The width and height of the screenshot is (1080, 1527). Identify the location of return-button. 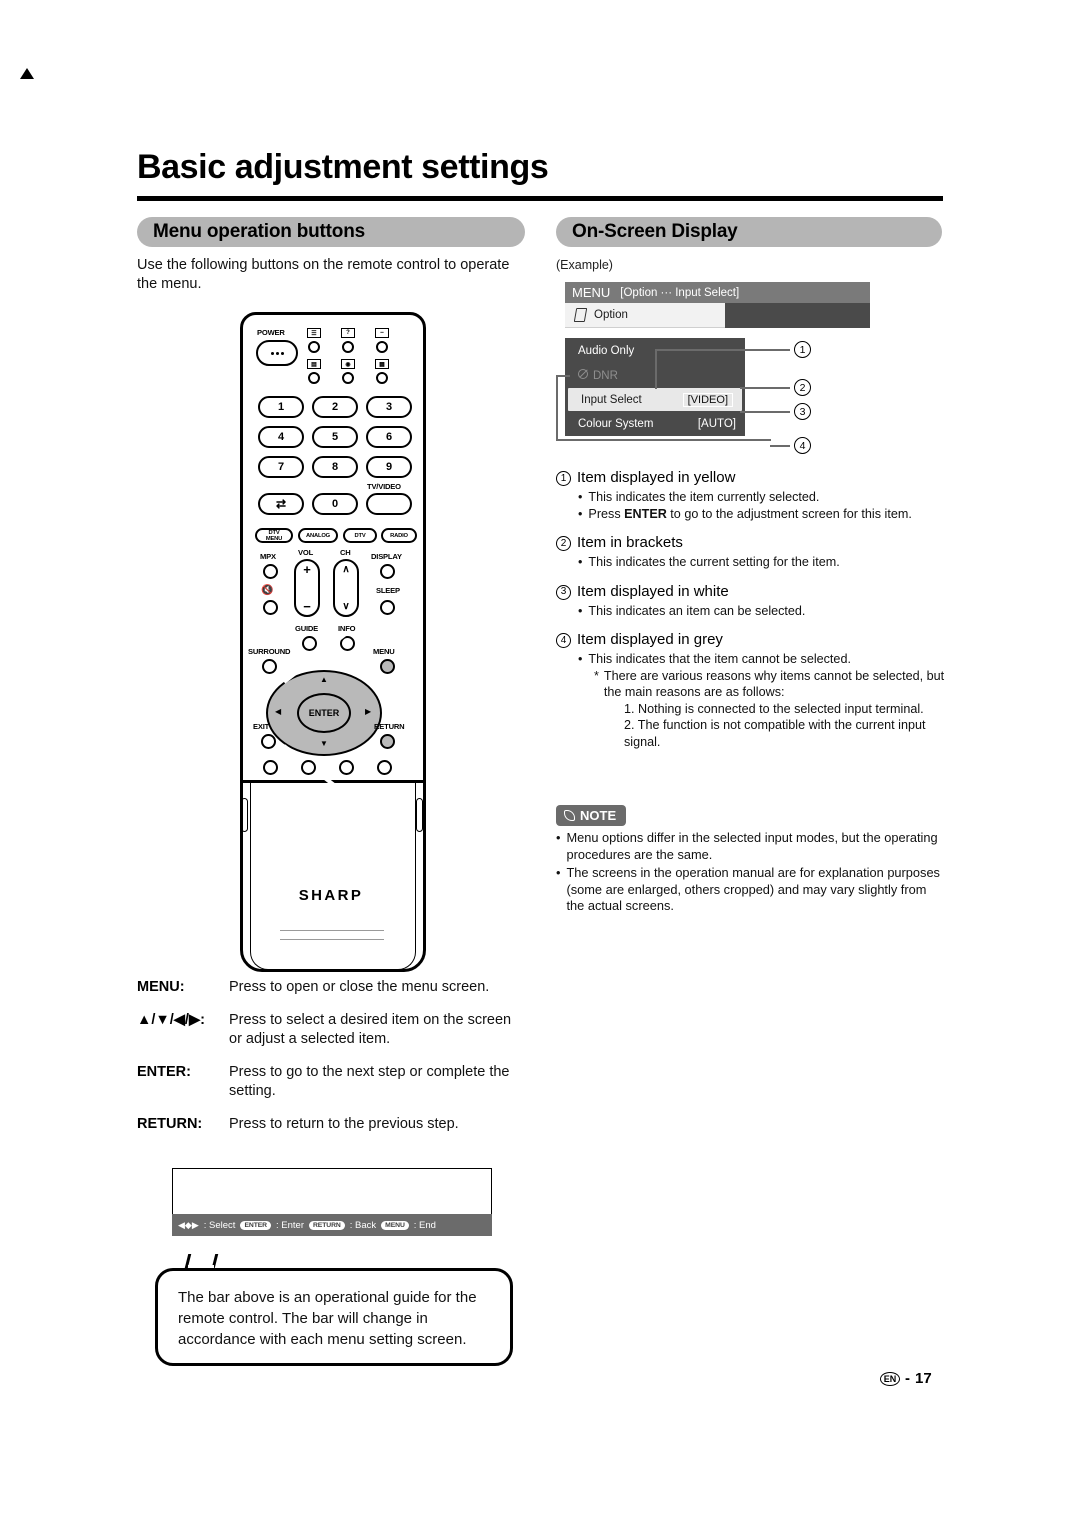
(387, 741).